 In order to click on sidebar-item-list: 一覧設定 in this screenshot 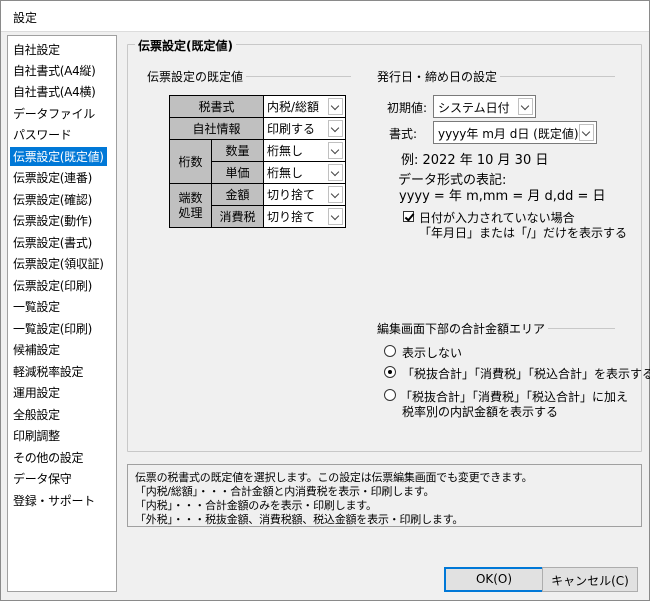, I will do `click(36, 306)`.